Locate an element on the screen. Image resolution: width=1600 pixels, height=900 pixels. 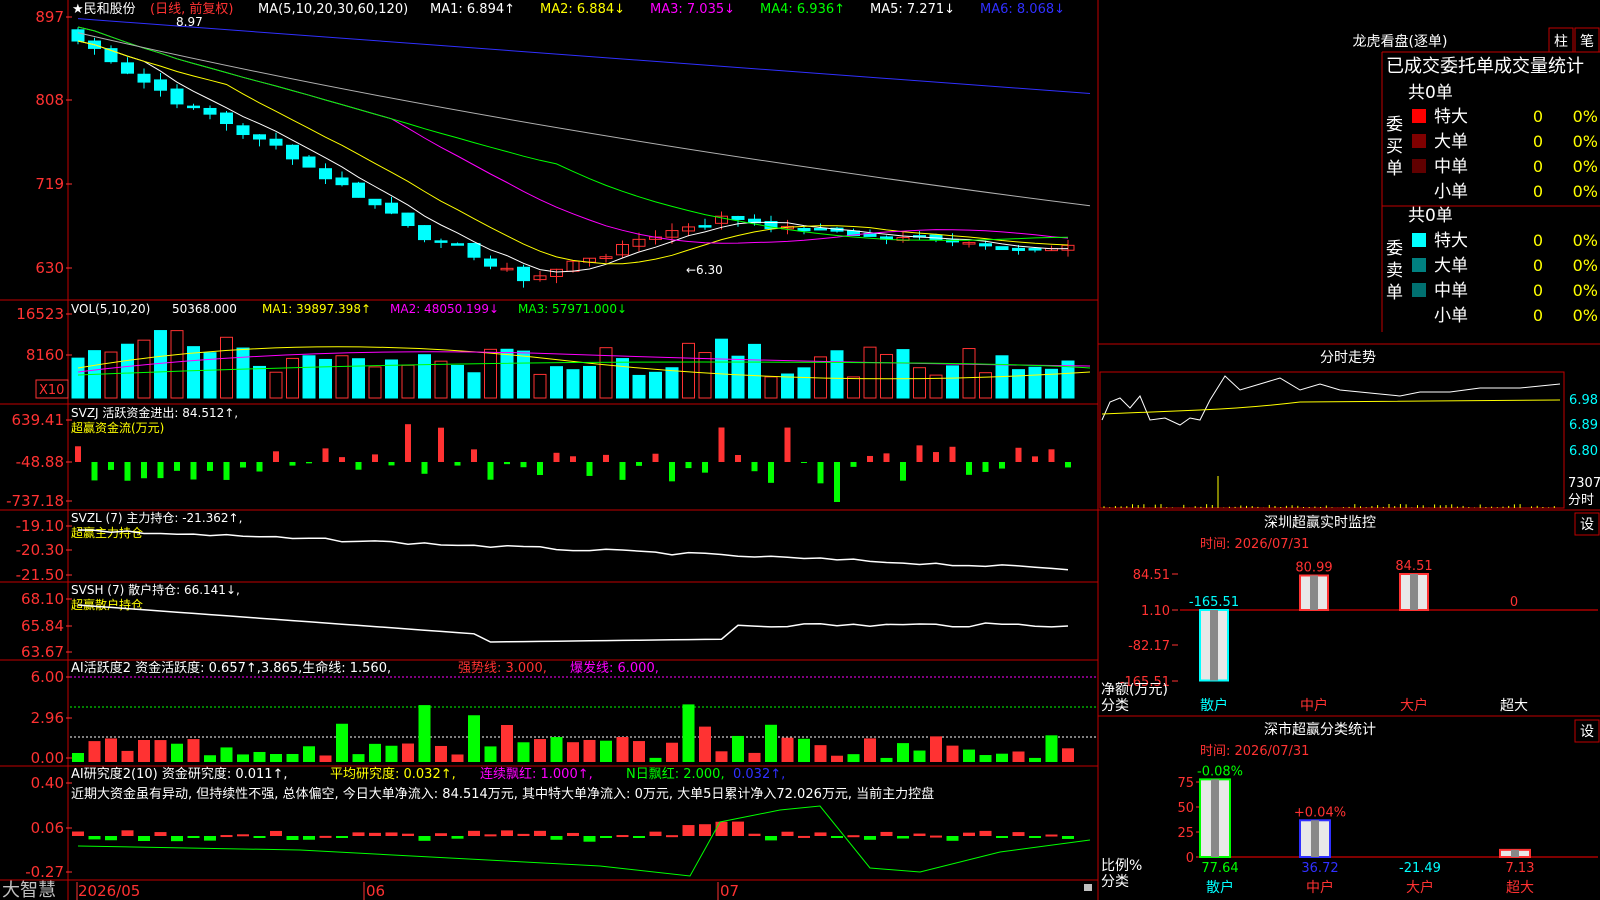
price-tick-label: 719 is located at coordinates (49, 184).